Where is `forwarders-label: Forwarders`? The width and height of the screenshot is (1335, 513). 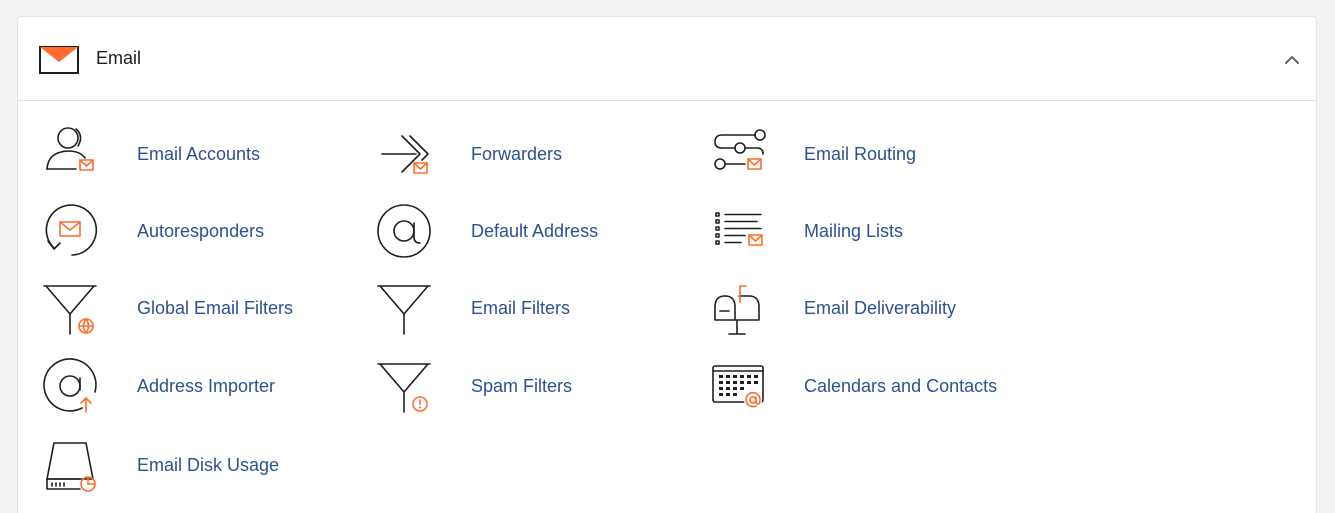 forwarders-label: Forwarders is located at coordinates (517, 154).